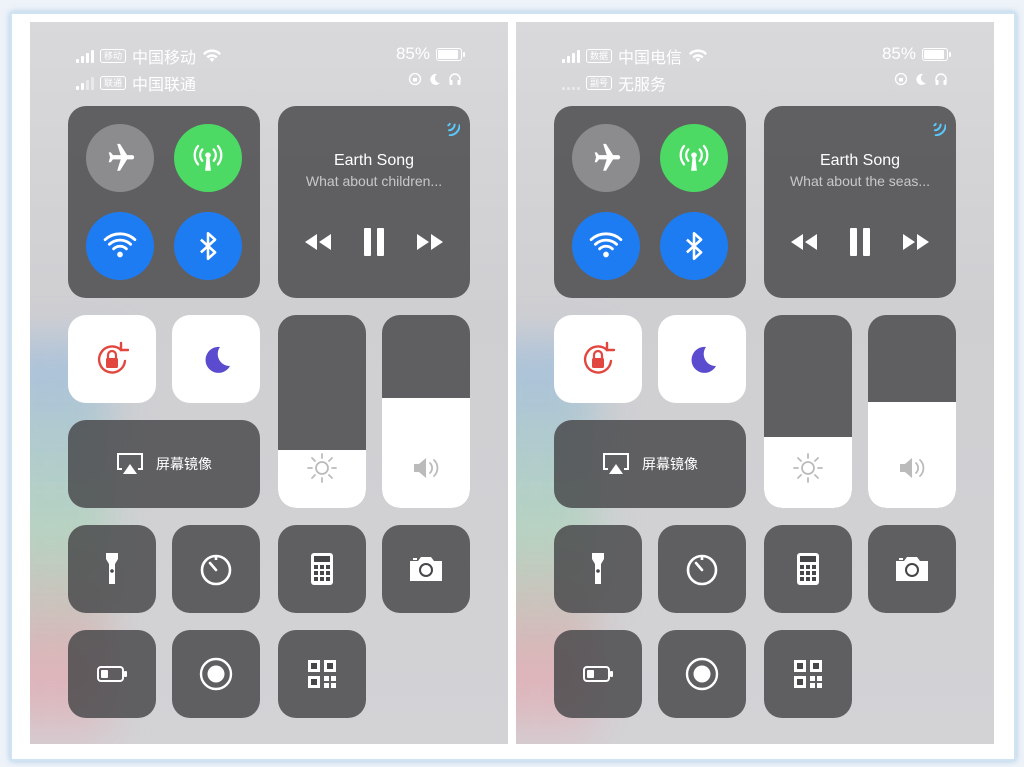  What do you see at coordinates (113, 83) in the screenshot?
I see `sim2-tag: 联通` at bounding box center [113, 83].